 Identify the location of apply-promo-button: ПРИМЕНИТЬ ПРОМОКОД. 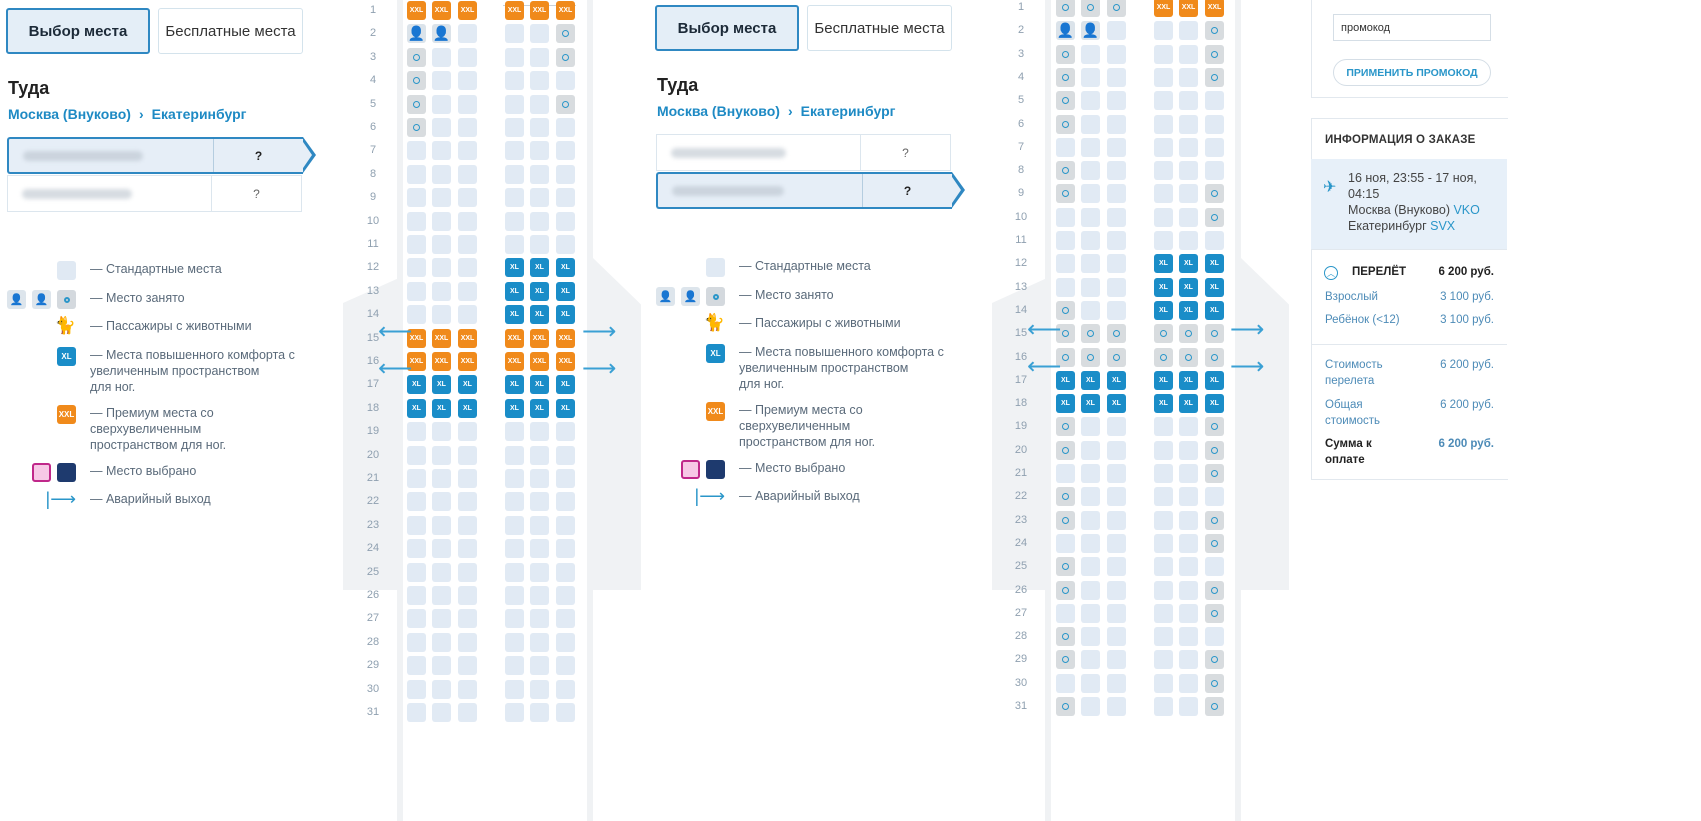
(1412, 72).